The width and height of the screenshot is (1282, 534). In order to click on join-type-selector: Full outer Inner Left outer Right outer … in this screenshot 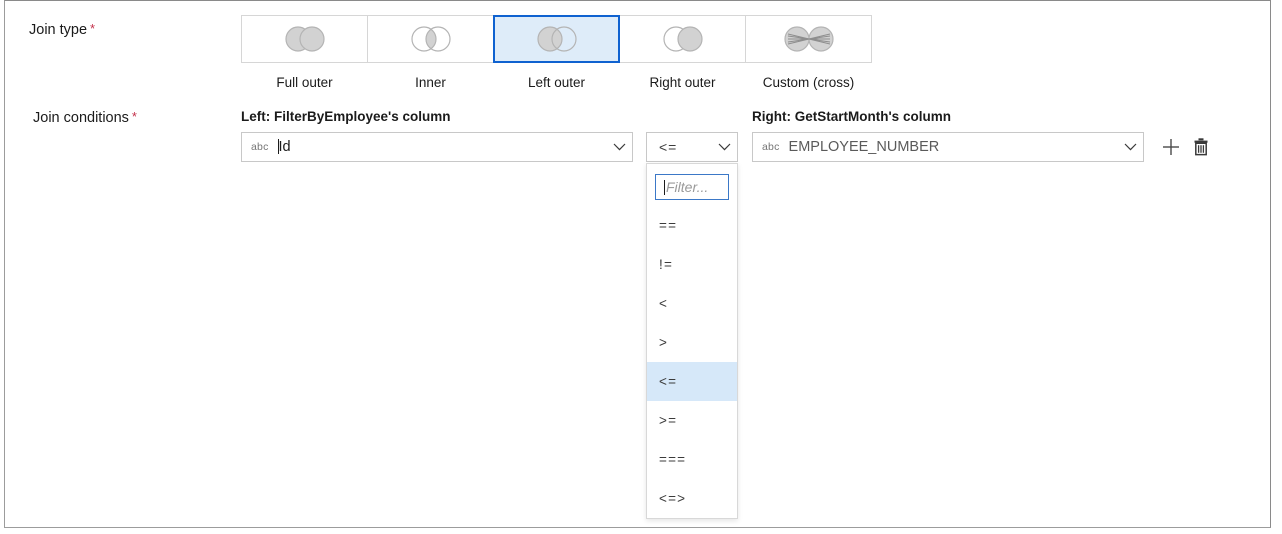, I will do `click(556, 52)`.